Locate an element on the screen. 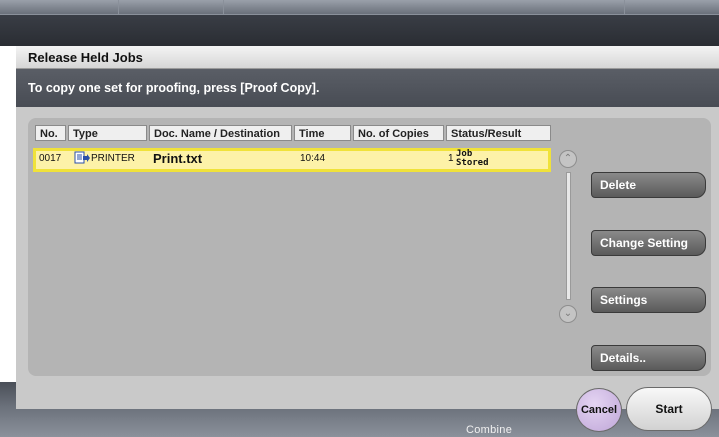 The image size is (719, 437). change-setting-button: Change Setting is located at coordinates (648, 243).